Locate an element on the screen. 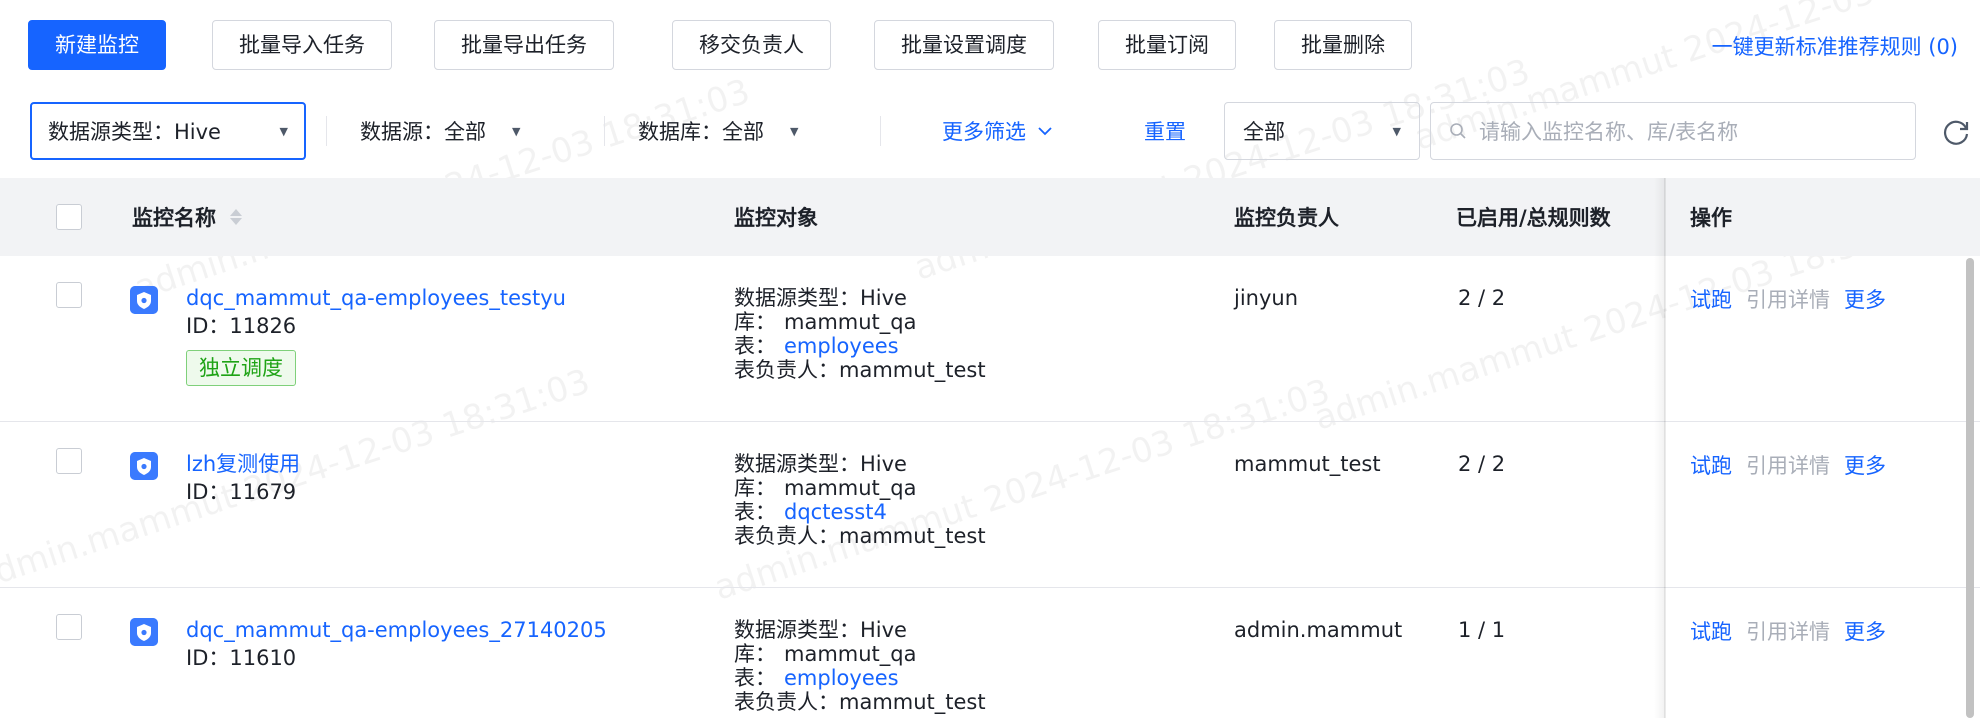  datasource-value: 数据源：全部 is located at coordinates (423, 132).